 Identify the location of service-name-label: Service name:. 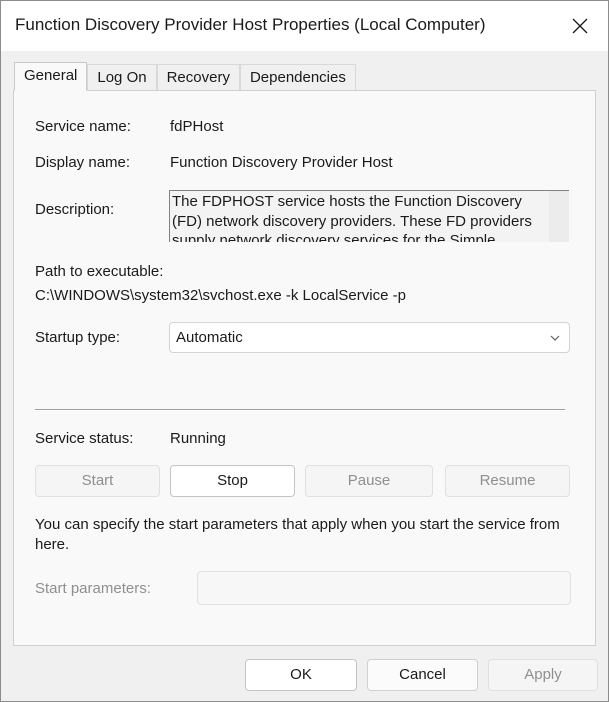
(83, 126).